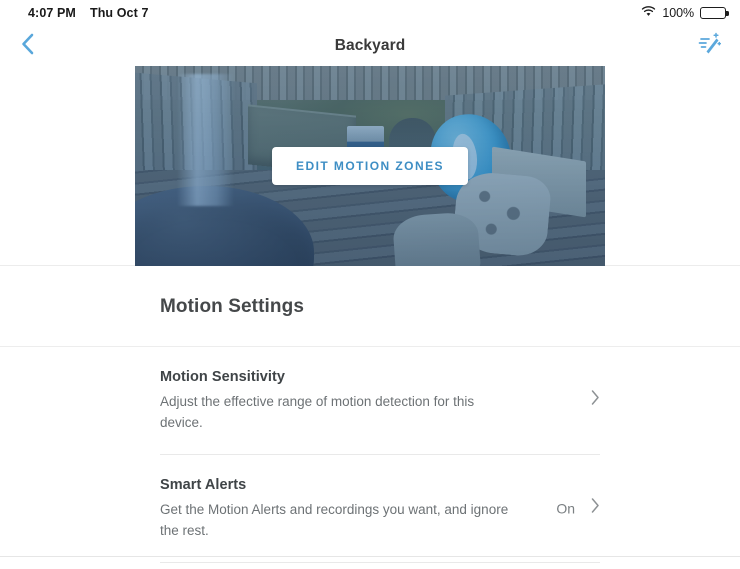 The image size is (740, 569). Describe the element at coordinates (222, 377) in the screenshot. I see `row-title: Motion Sensitivity` at that location.